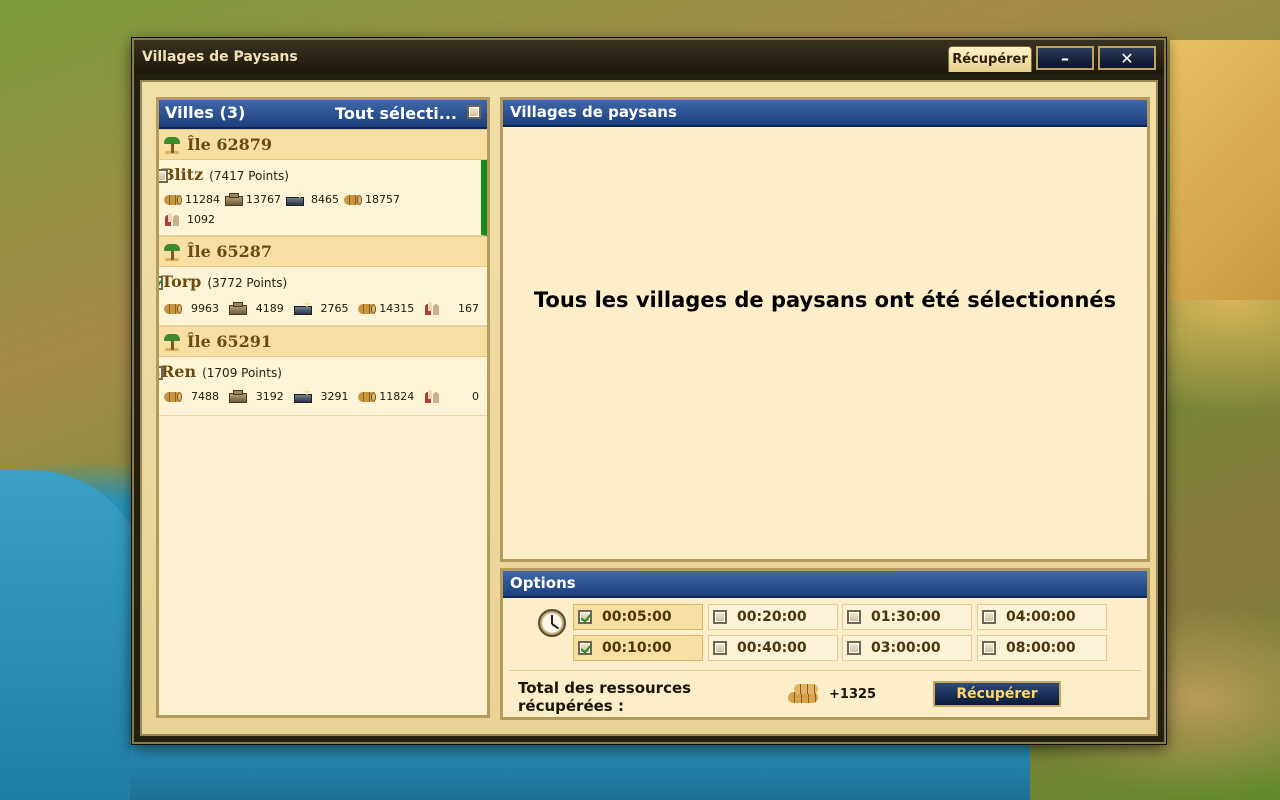  Describe the element at coordinates (638, 648) in the screenshot. I see `time-option-4: 00:10:00` at that location.